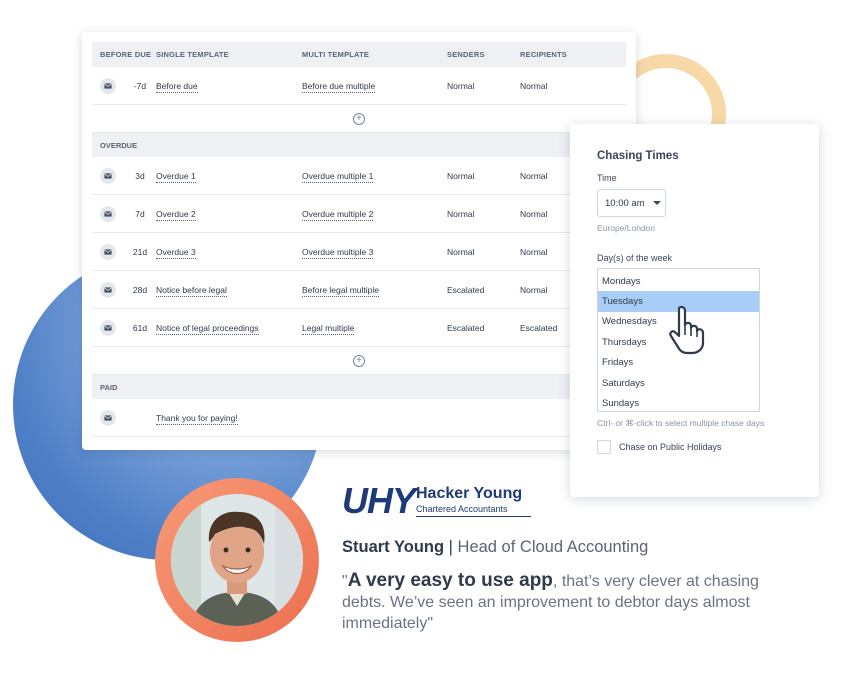 The height and width of the screenshot is (673, 852). What do you see at coordinates (604, 447) in the screenshot?
I see `public-holidays-checkbox` at bounding box center [604, 447].